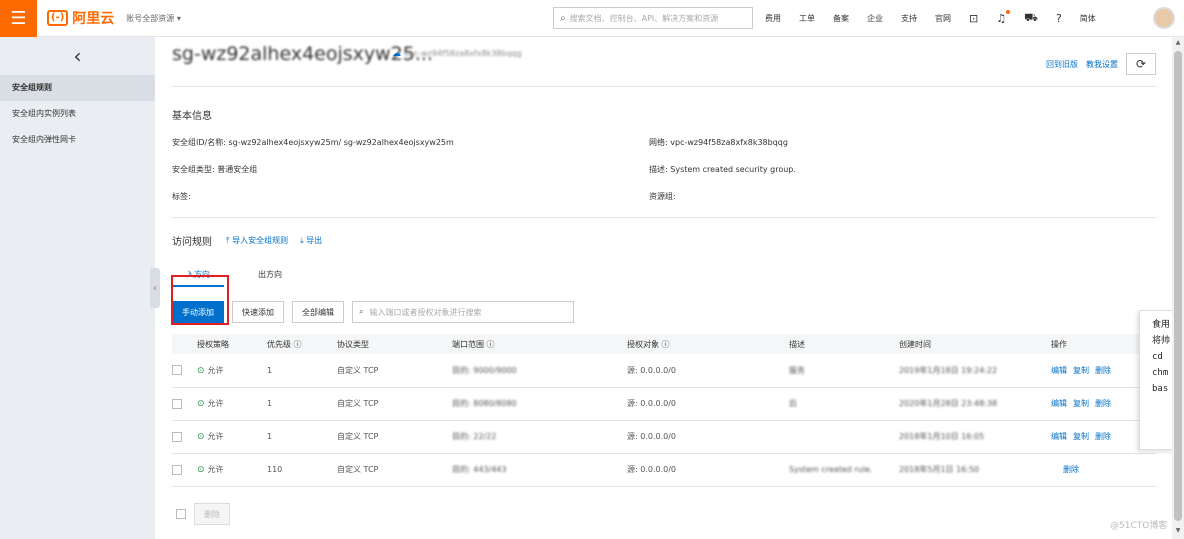 The image size is (1184, 539). Describe the element at coordinates (1164, 18) in the screenshot. I see `user-avatar` at that location.